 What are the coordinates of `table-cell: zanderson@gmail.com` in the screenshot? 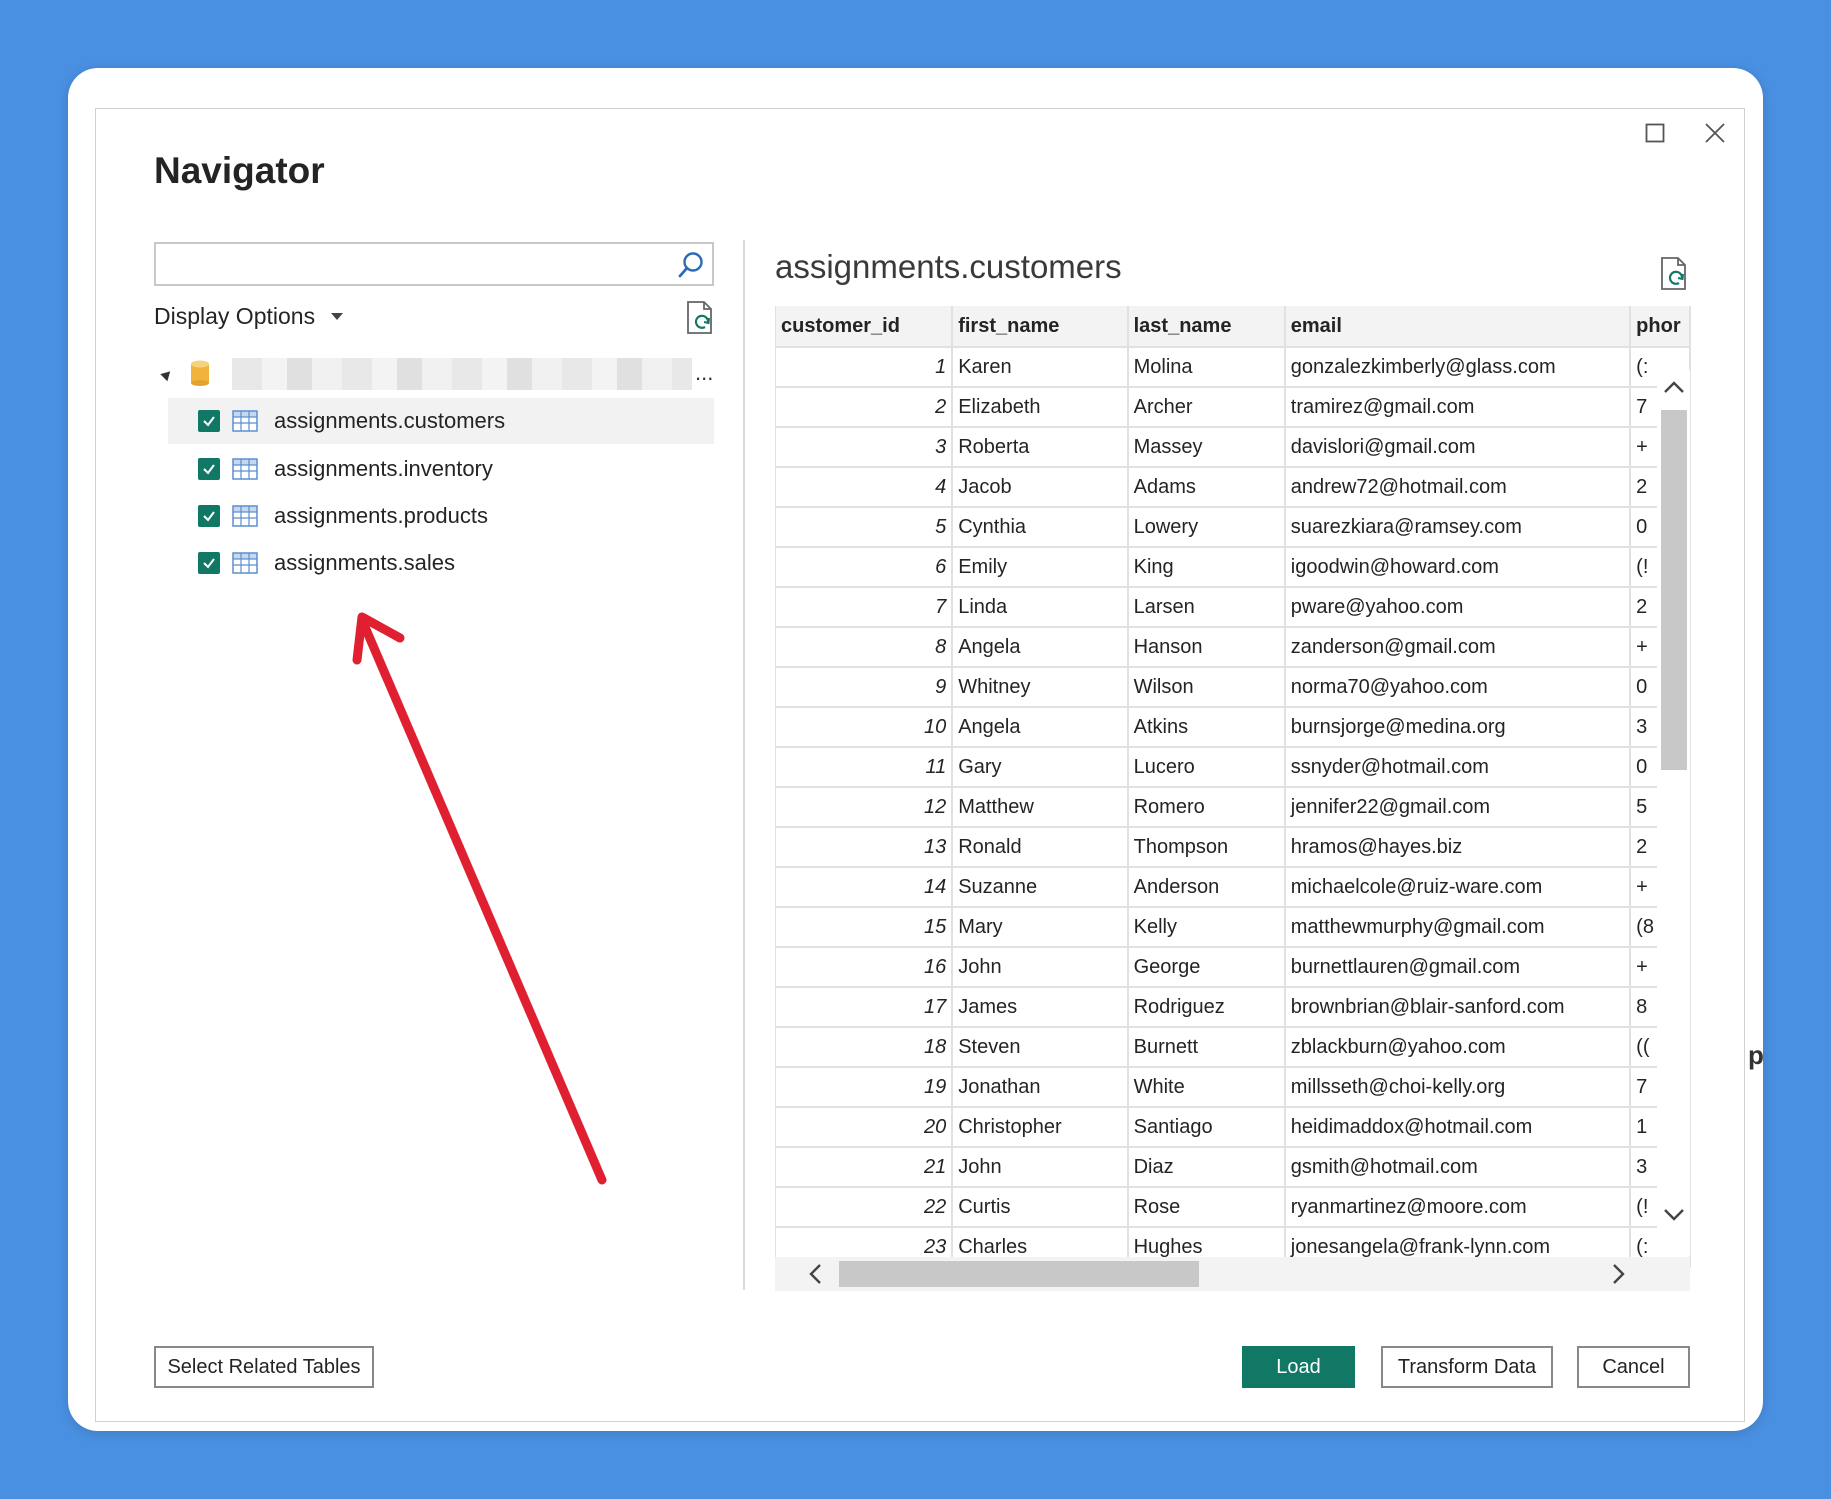 It's located at (1458, 647).